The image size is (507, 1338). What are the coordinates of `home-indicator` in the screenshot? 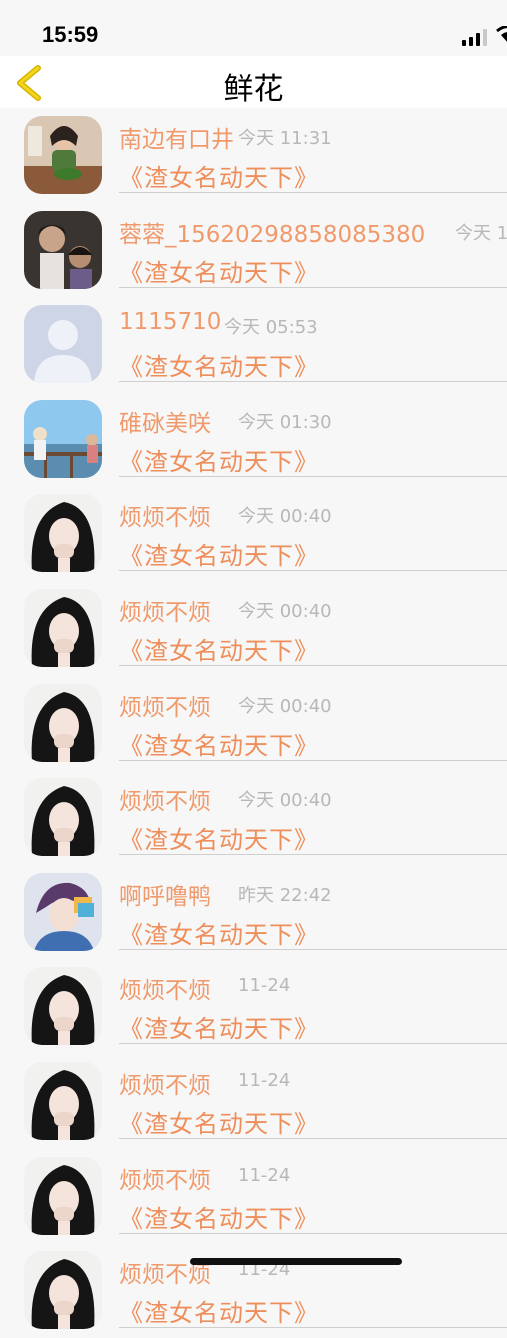 It's located at (296, 1261).